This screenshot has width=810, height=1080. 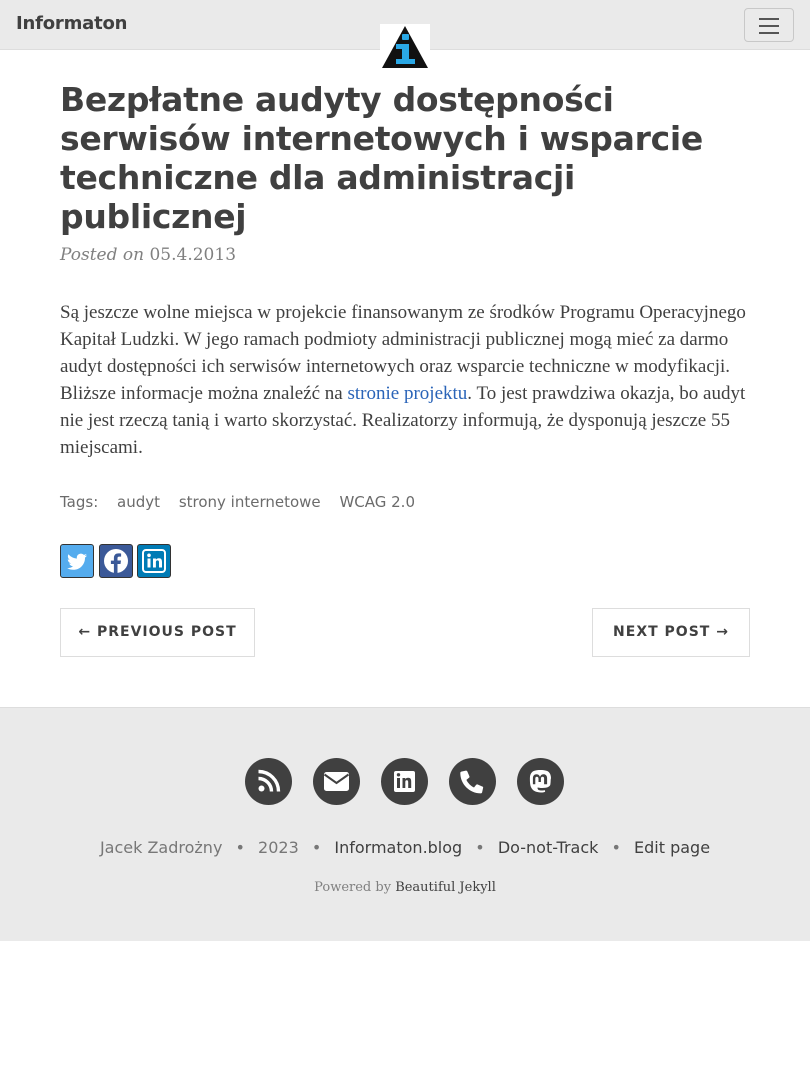 What do you see at coordinates (398, 847) in the screenshot?
I see `footer-site-link: Informaton.blog` at bounding box center [398, 847].